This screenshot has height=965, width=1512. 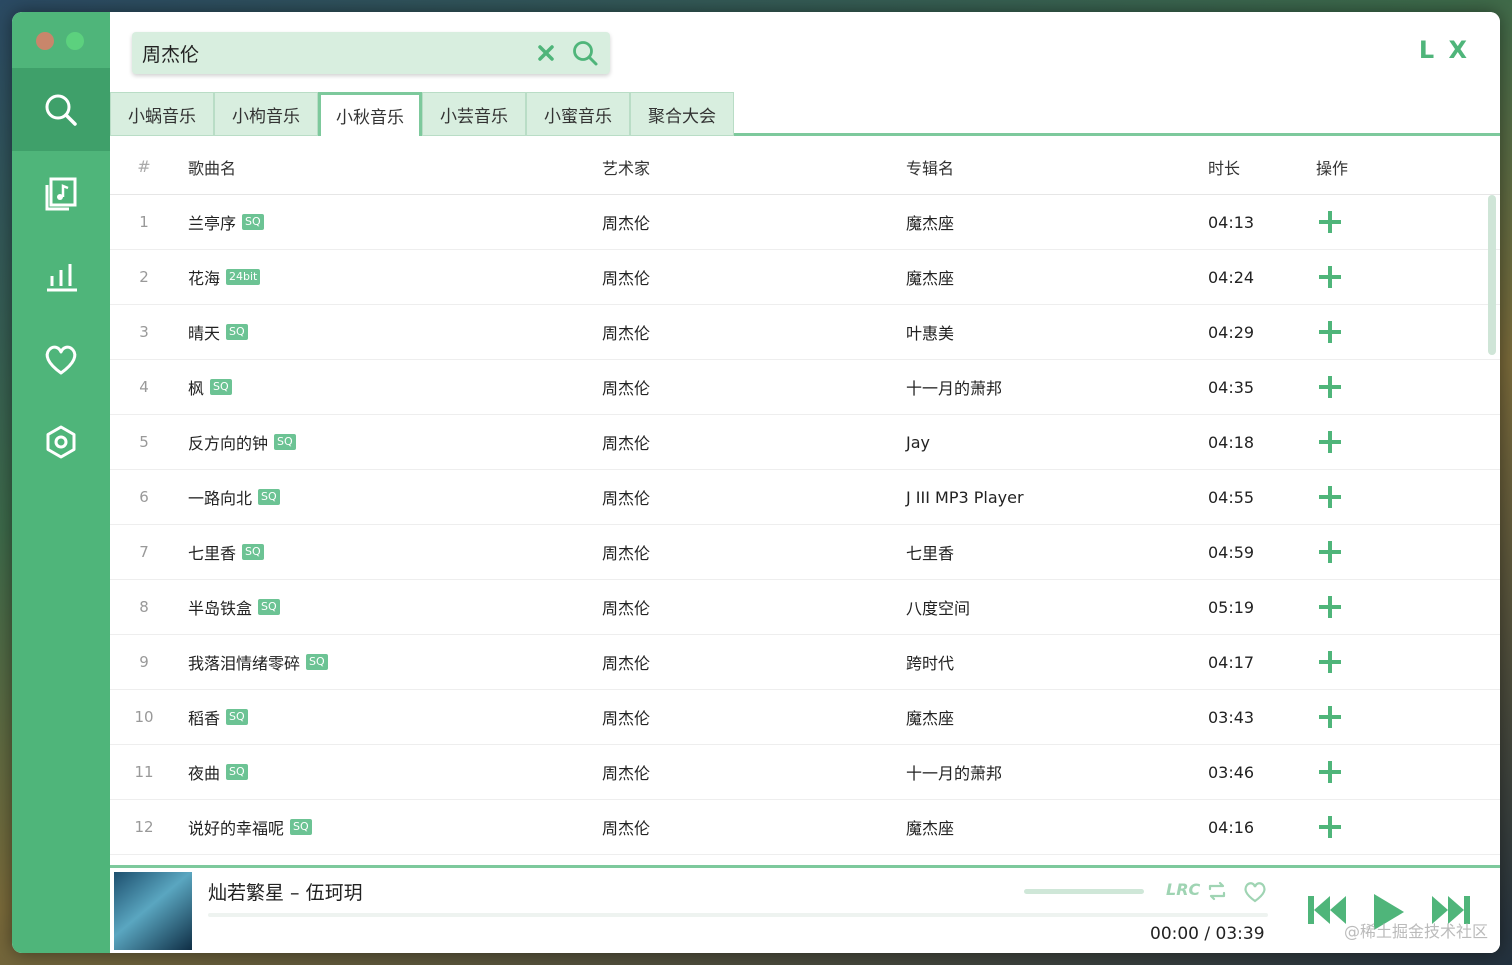 I want to click on duration-cell: 03:43, so click(x=1231, y=717).